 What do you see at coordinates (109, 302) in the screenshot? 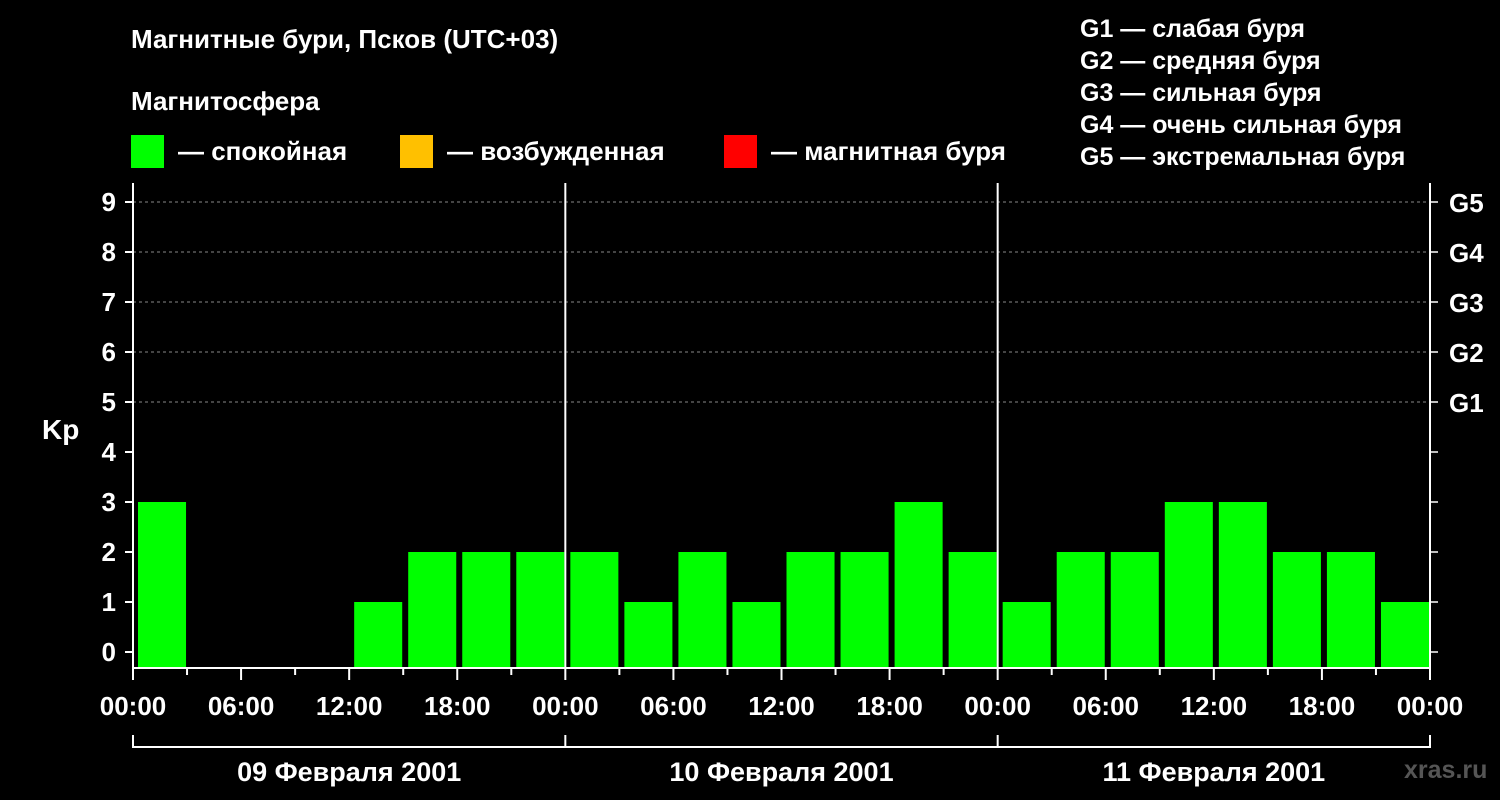
I see `y-tick-label: 7` at bounding box center [109, 302].